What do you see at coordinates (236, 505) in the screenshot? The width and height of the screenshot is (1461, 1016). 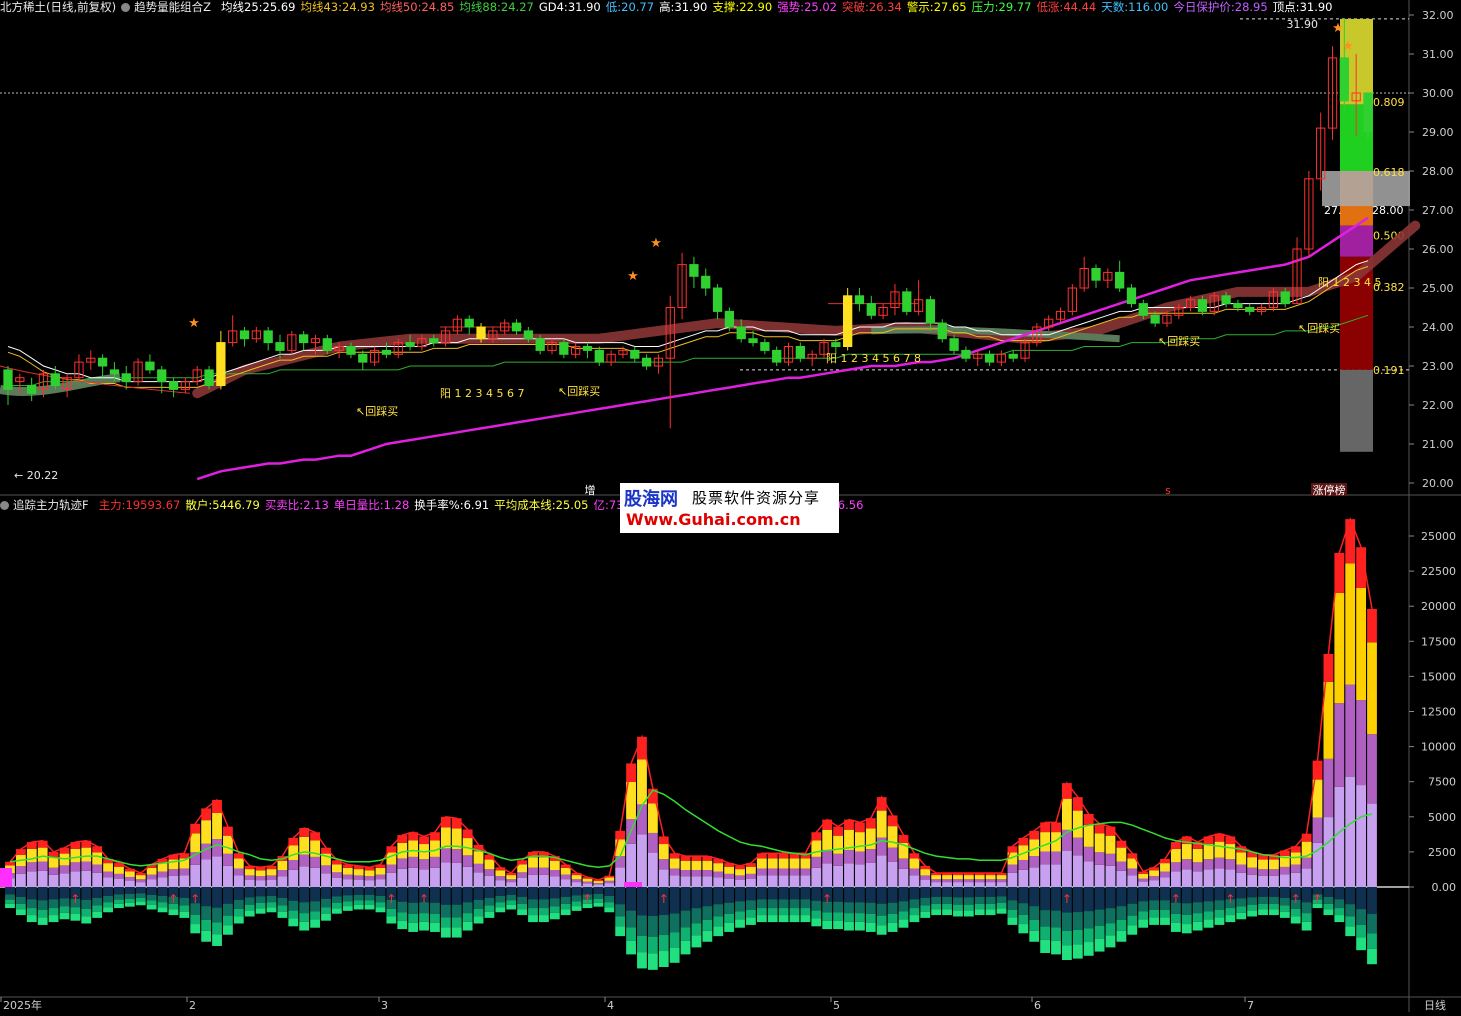 I see `indicator-value-number: 5446.79` at bounding box center [236, 505].